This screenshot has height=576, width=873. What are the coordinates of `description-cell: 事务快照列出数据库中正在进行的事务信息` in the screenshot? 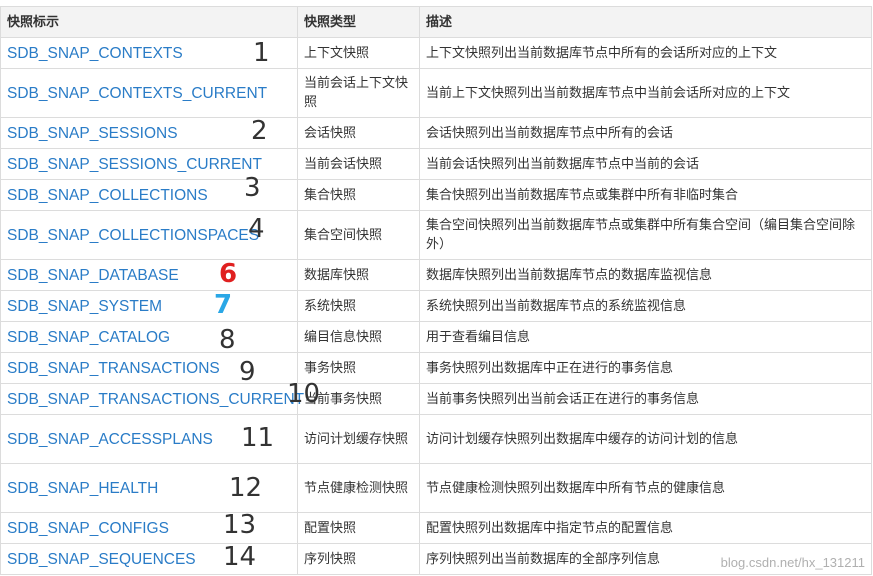 It's located at (645, 368).